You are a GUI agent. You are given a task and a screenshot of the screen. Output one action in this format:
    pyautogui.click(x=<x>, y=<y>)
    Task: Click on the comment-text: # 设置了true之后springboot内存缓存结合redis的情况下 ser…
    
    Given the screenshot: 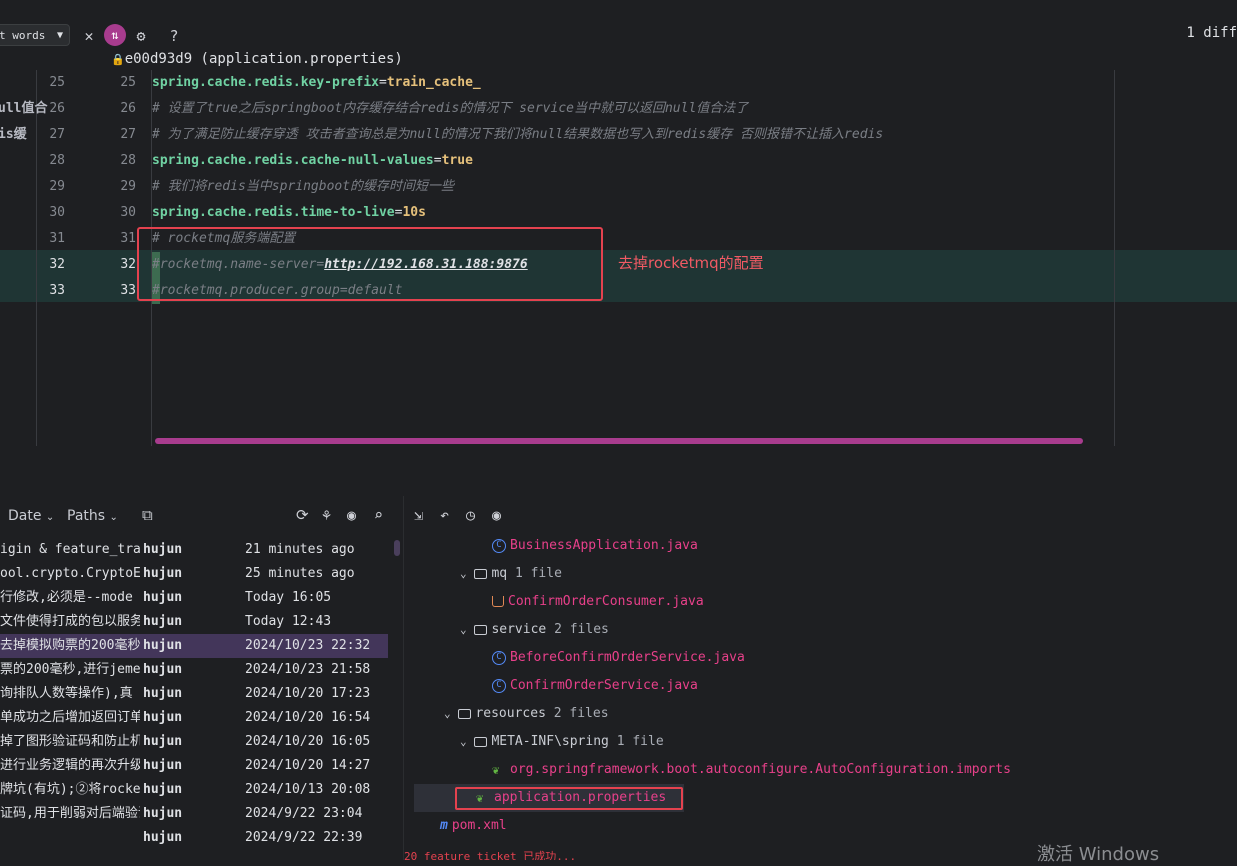 What is the action you would take?
    pyautogui.click(x=450, y=108)
    